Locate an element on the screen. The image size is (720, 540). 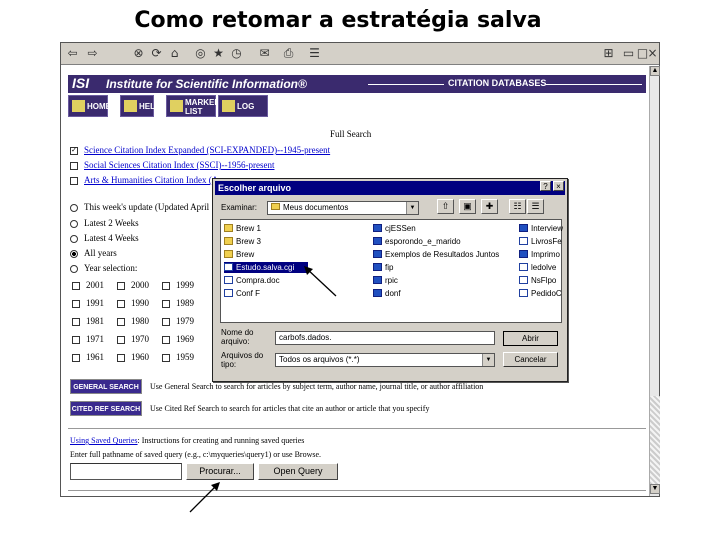
file-item: Compra.doc is located at coordinates (252, 280).